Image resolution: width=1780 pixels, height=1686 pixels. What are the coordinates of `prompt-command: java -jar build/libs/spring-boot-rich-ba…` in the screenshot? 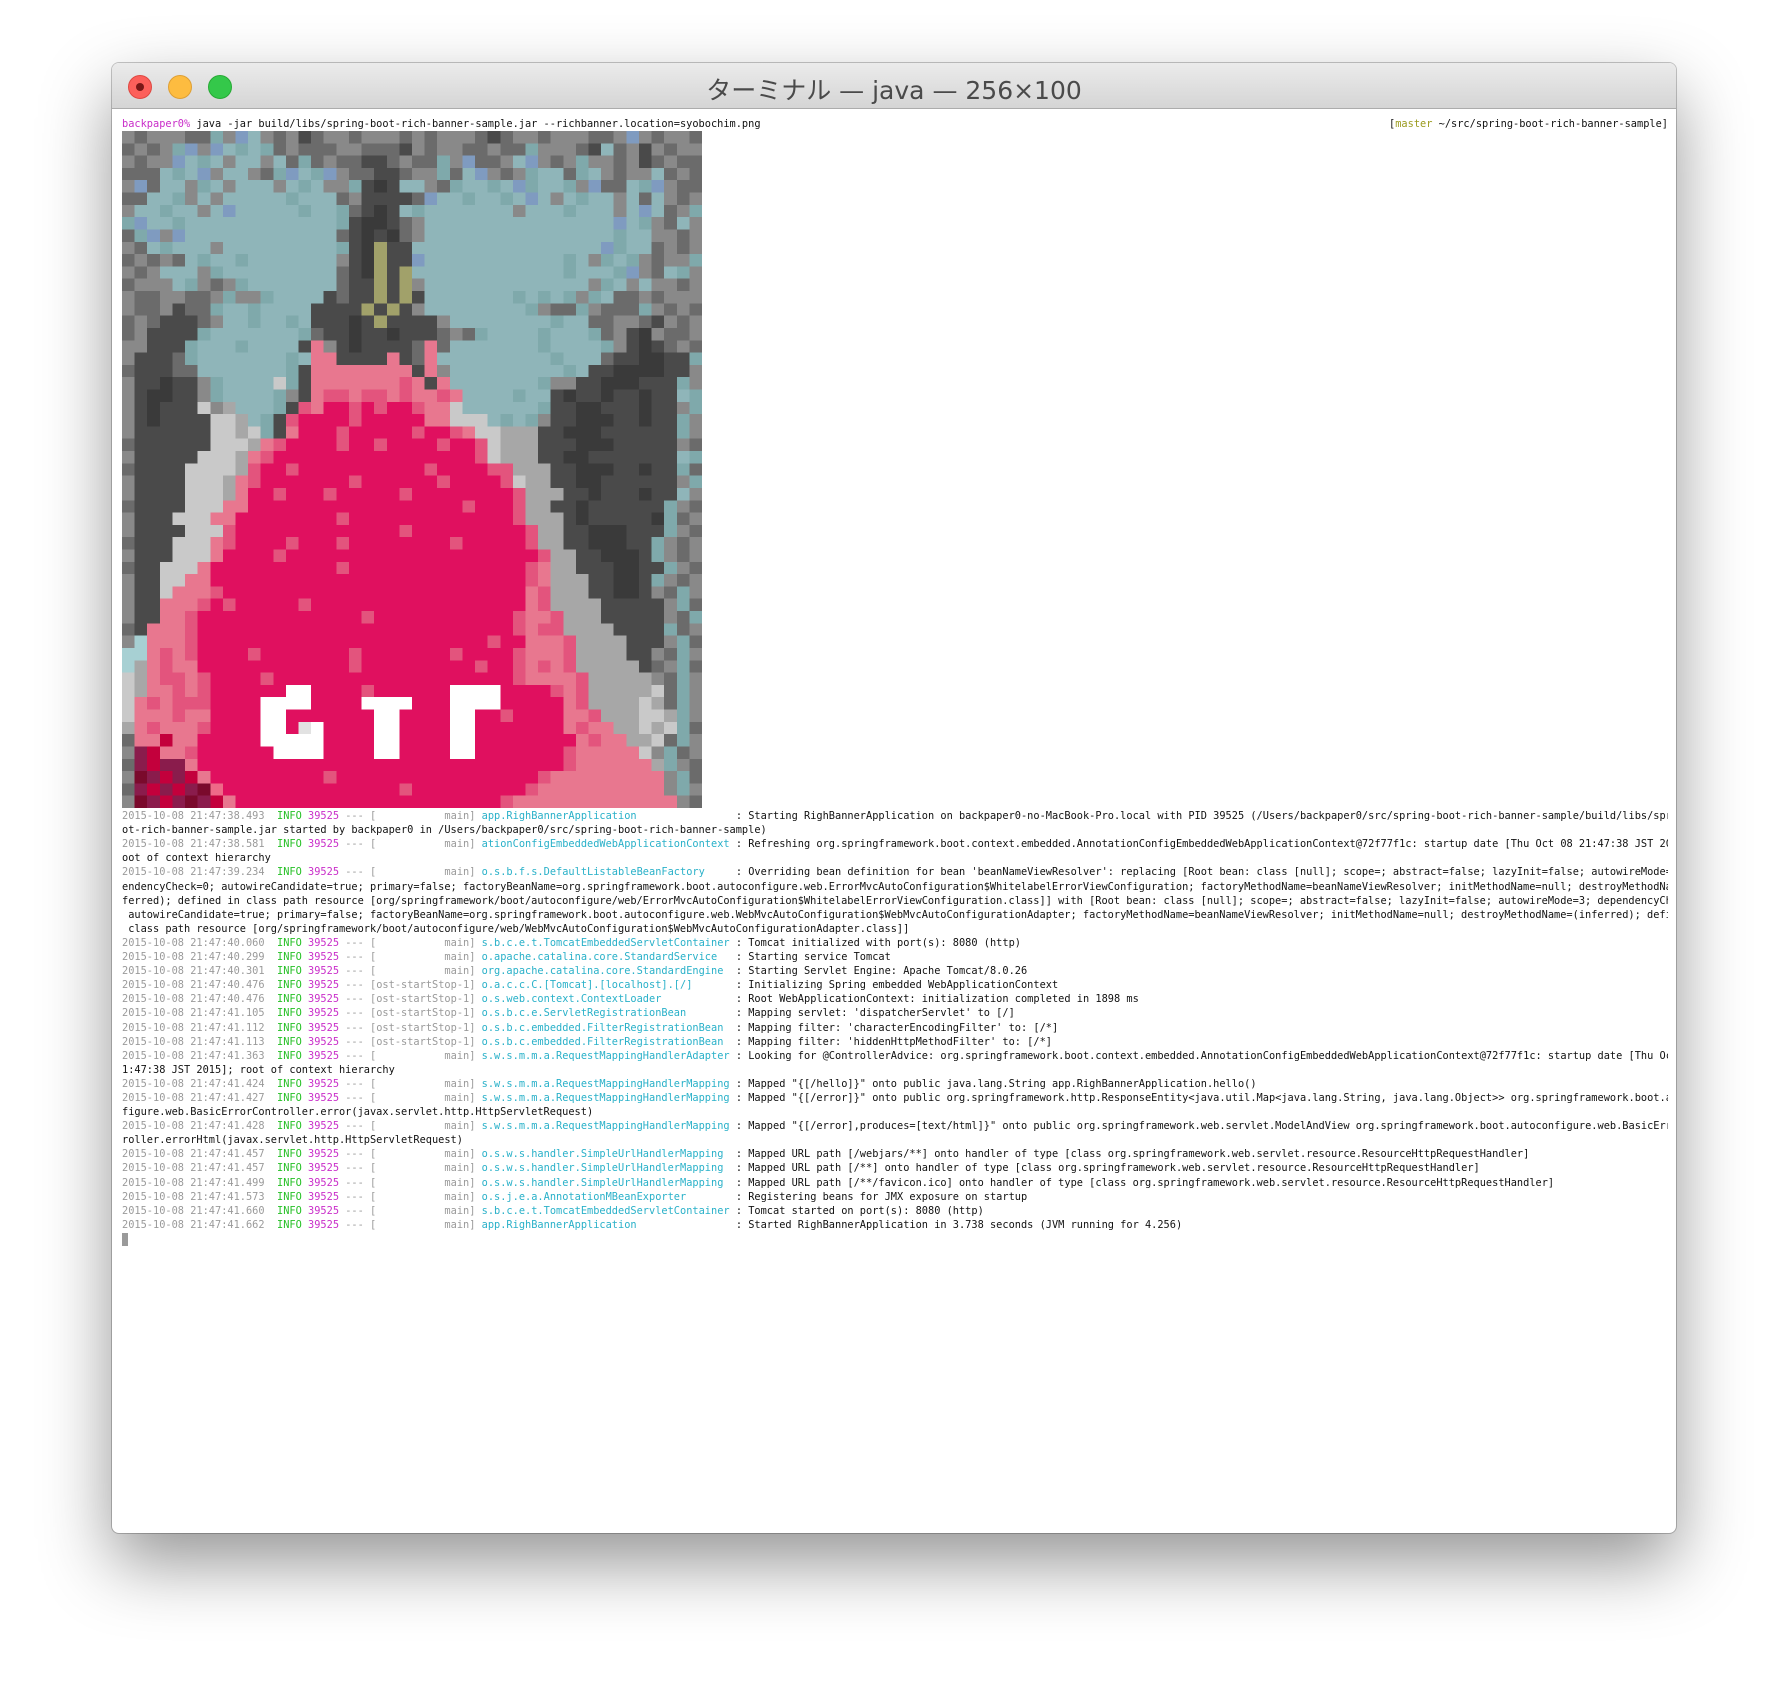 It's located at (475, 124).